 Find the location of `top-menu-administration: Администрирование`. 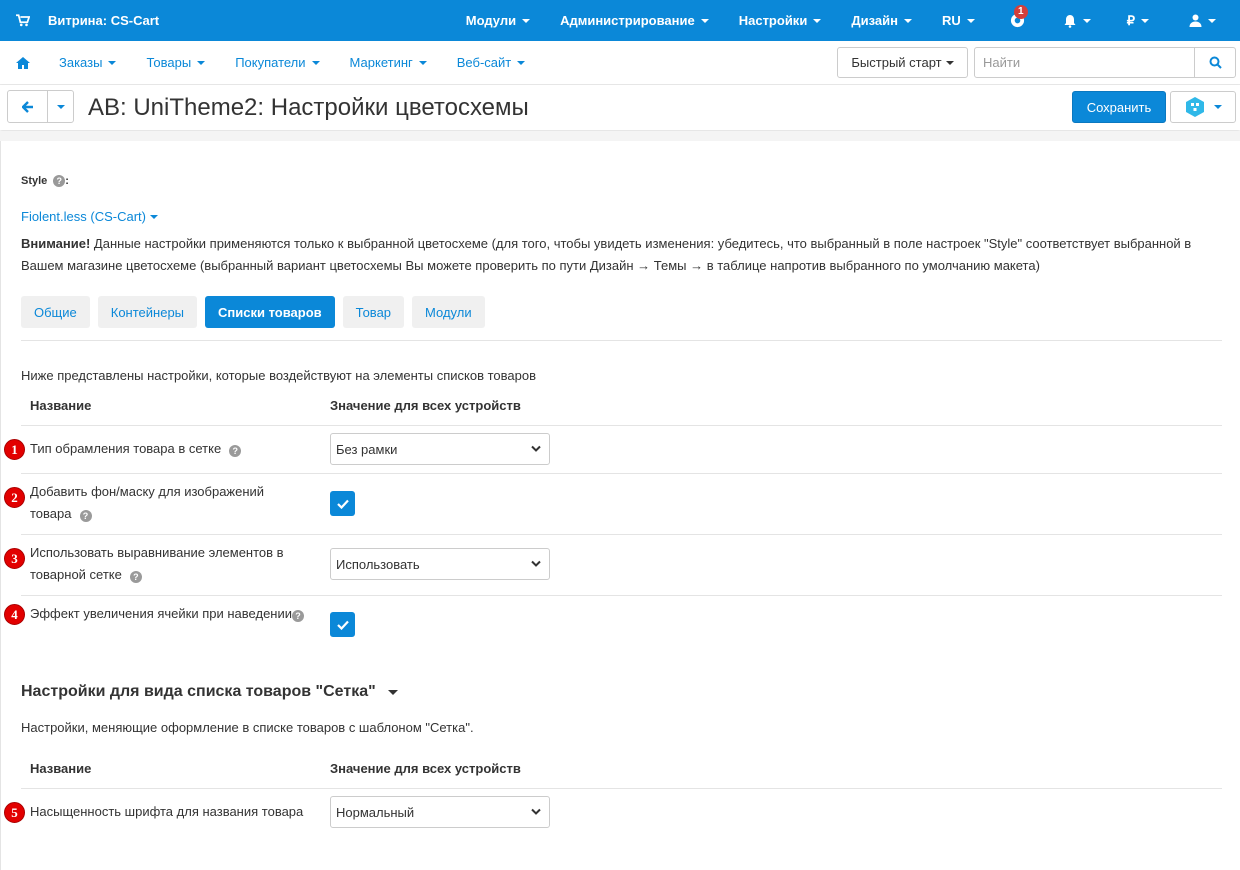

top-menu-administration: Администрирование is located at coordinates (634, 20).